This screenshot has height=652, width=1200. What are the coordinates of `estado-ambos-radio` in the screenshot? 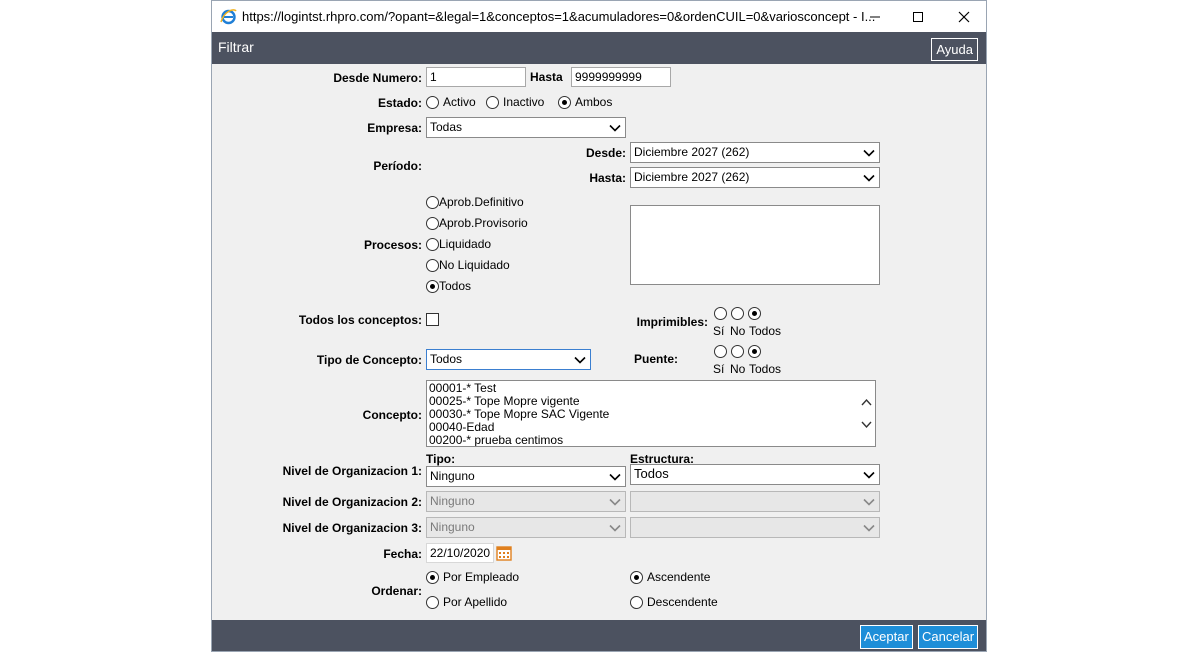 It's located at (564, 102).